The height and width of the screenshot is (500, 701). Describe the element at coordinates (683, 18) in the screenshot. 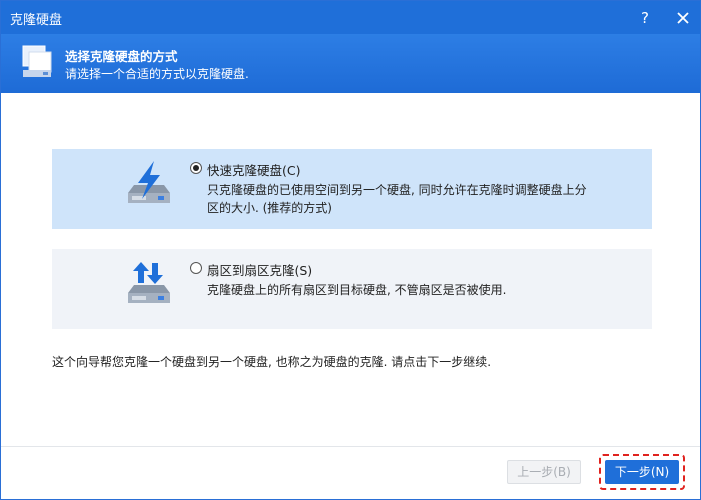

I see `close-icon` at that location.